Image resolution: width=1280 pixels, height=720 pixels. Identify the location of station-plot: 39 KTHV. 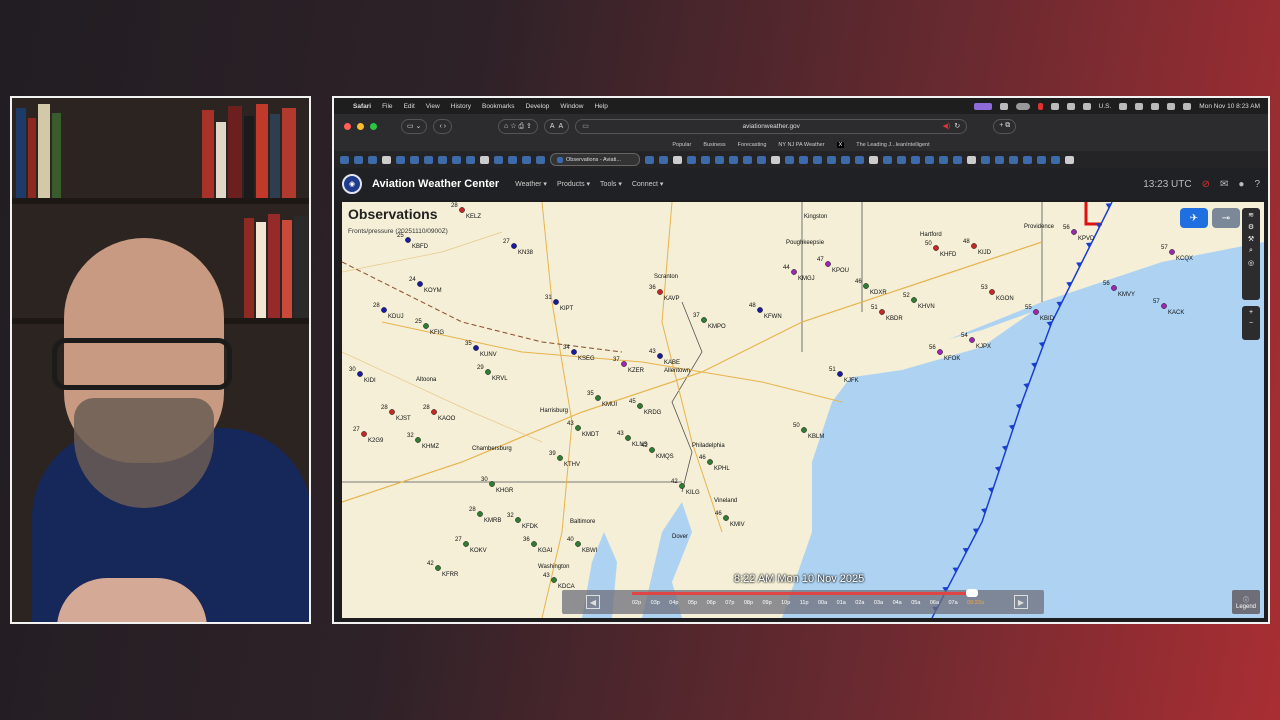
(564, 459).